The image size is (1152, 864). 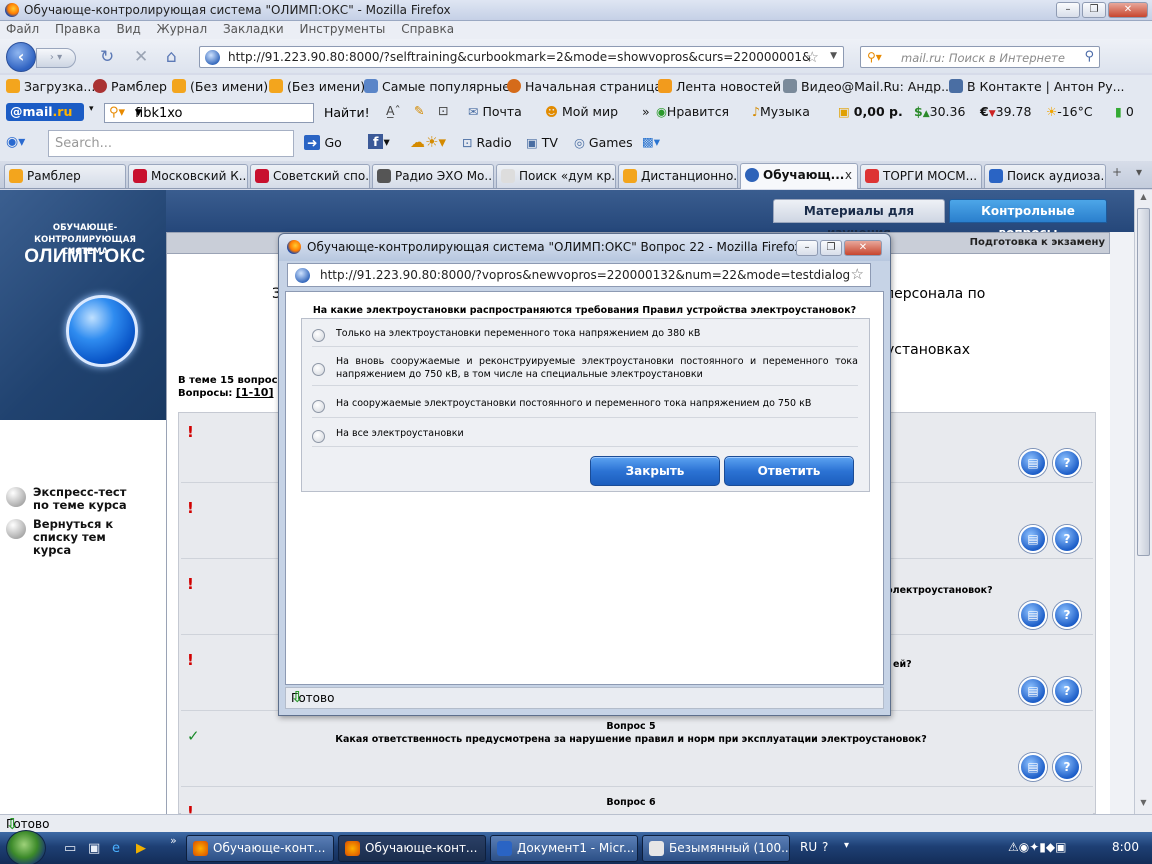 I want to click on scroll-down-icon: ▼, so click(x=1143, y=805).